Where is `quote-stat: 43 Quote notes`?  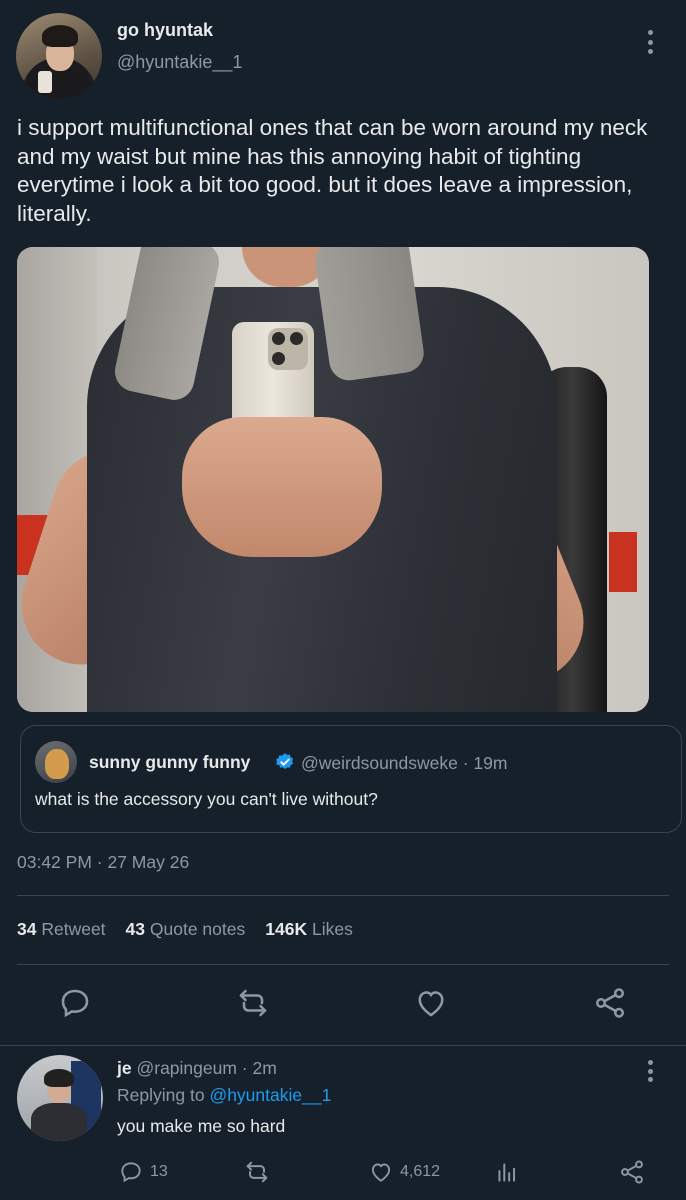 quote-stat: 43 Quote notes is located at coordinates (186, 929).